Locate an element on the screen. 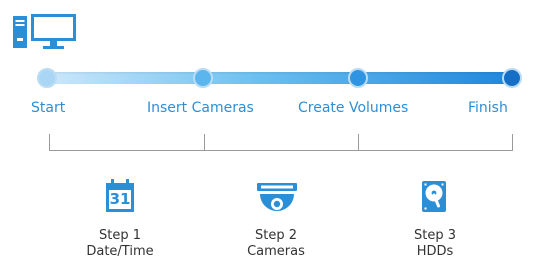 Image resolution: width=543 pixels, height=262 pixels. calendar-icon: 31 is located at coordinates (120, 196).